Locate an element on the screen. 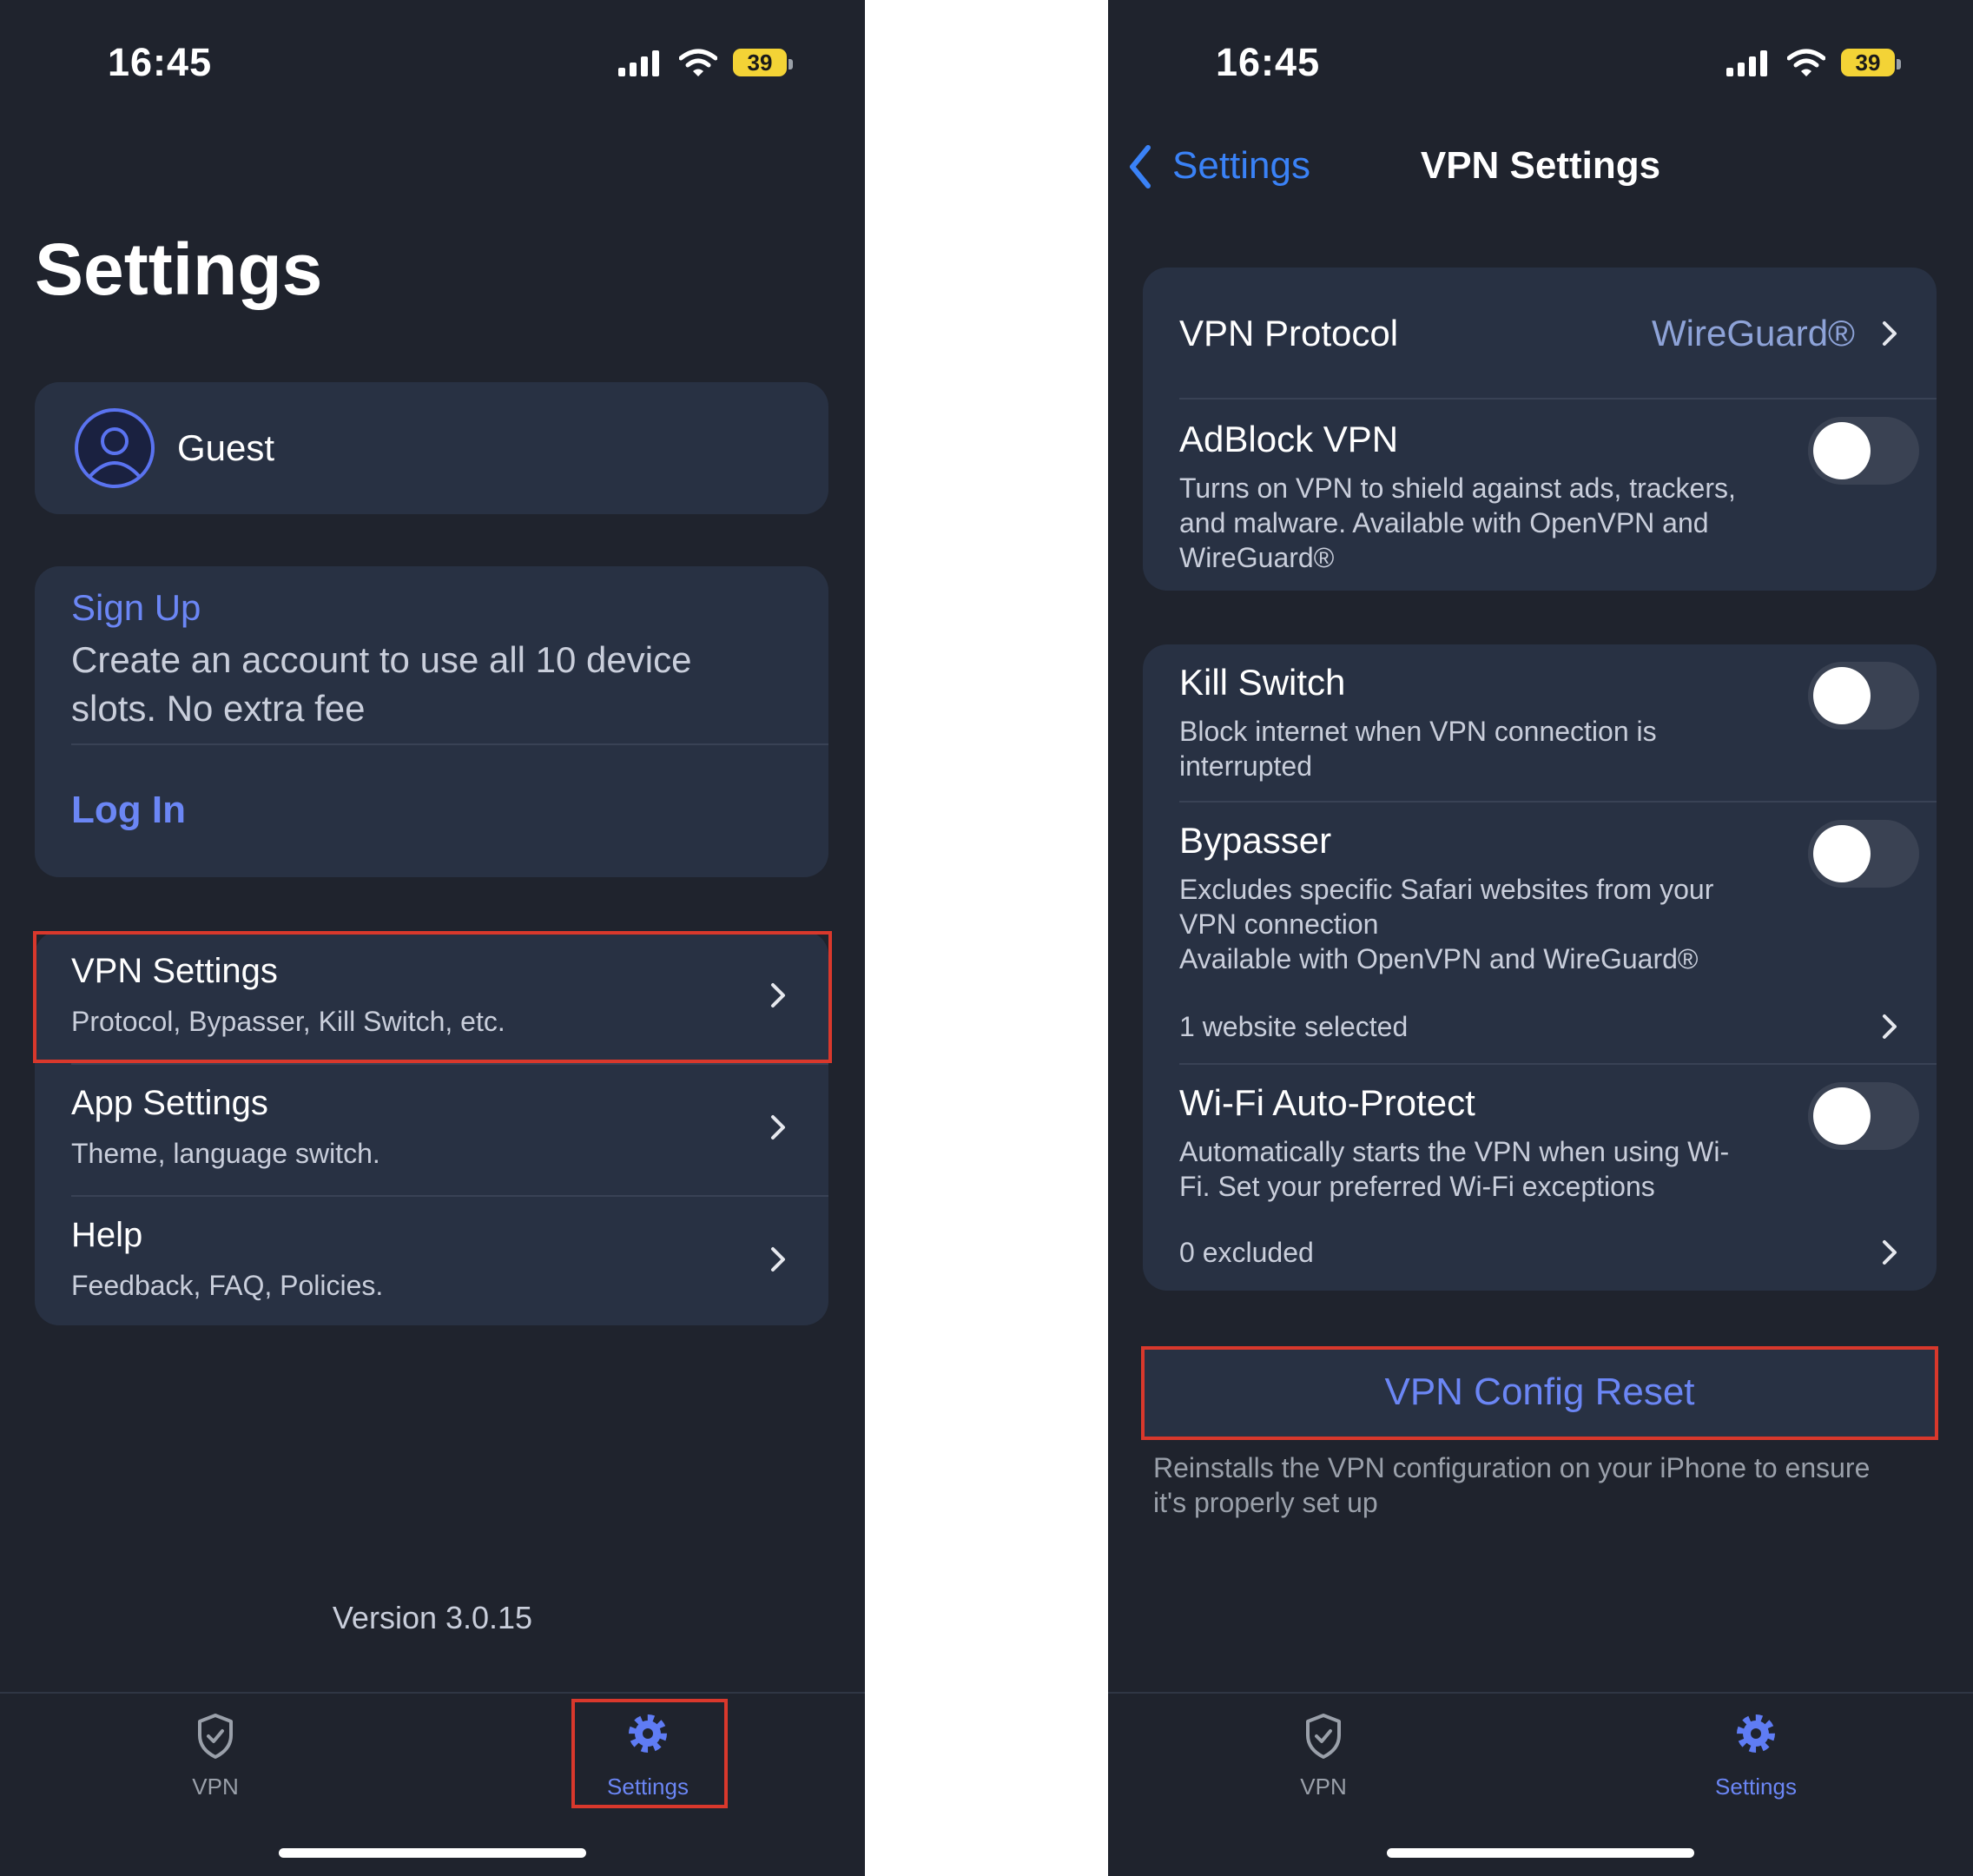 The height and width of the screenshot is (1876, 1973). sign-up-link: Sign Up is located at coordinates (136, 608).